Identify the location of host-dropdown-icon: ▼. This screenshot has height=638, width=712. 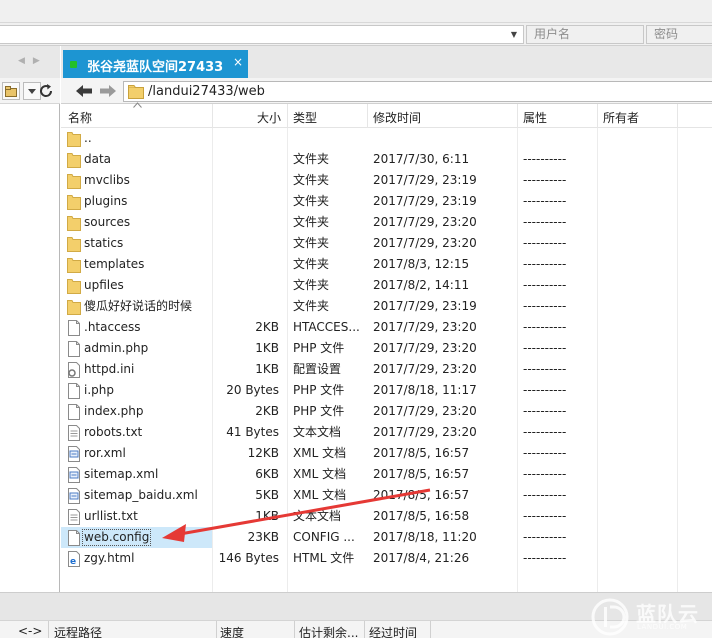
(514, 34).